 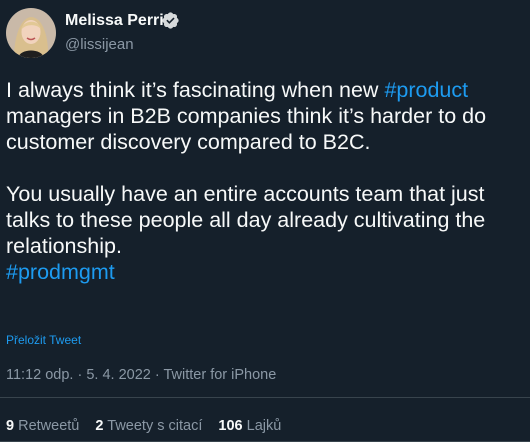 What do you see at coordinates (170, 20) in the screenshot?
I see `verified-badge-icon` at bounding box center [170, 20].